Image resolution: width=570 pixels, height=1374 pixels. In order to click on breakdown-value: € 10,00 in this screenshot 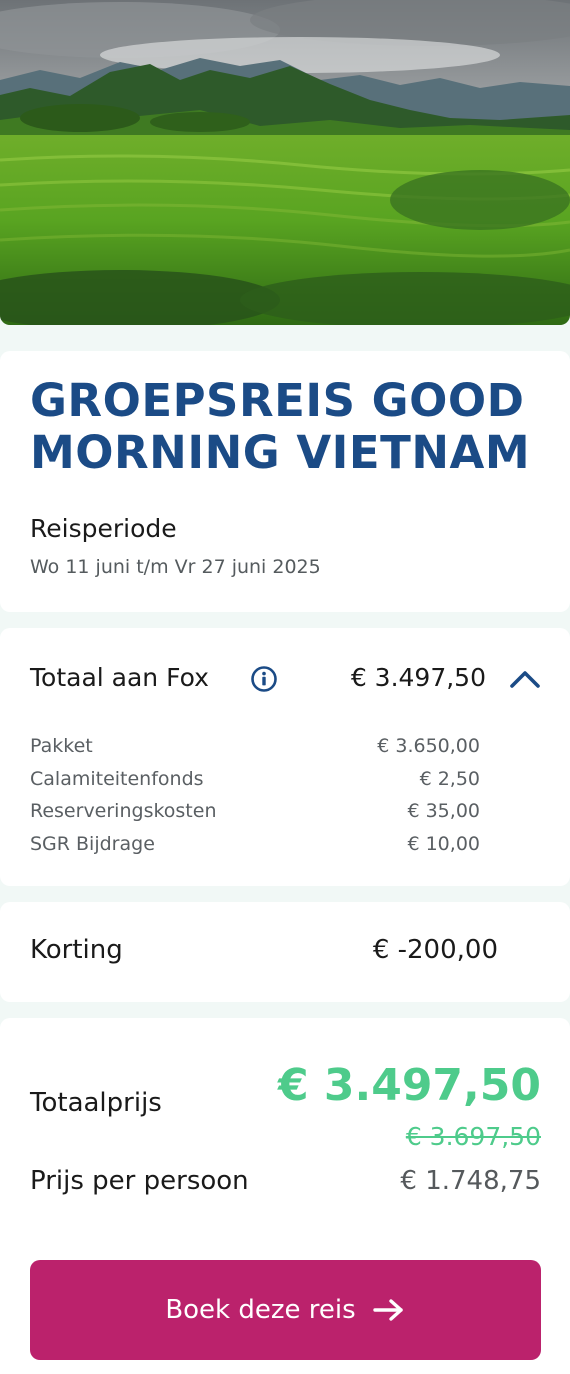, I will do `click(443, 843)`.